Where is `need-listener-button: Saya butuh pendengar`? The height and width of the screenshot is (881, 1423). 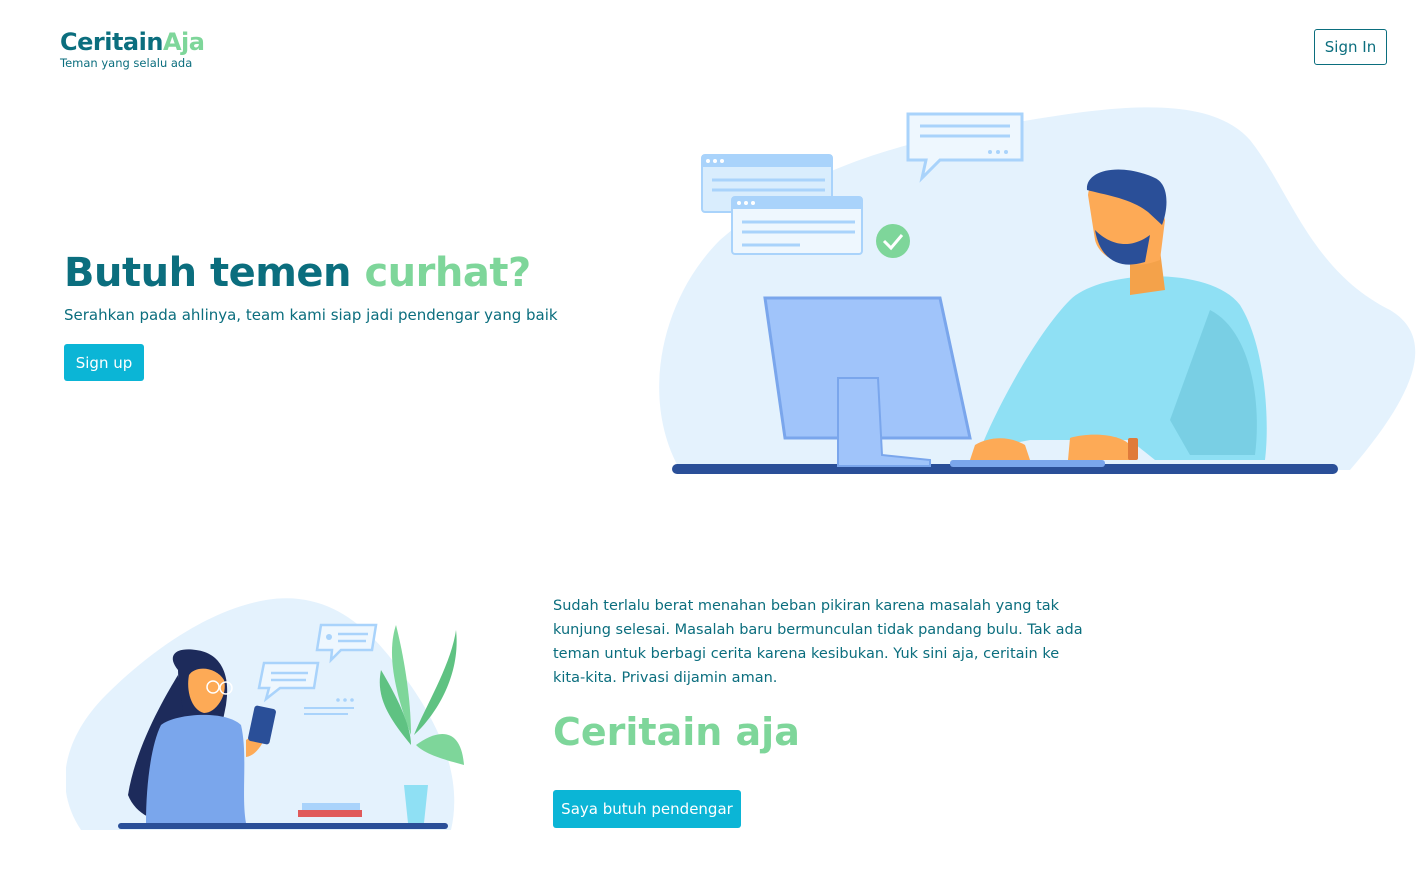
need-listener-button: Saya butuh pendengar is located at coordinates (647, 809).